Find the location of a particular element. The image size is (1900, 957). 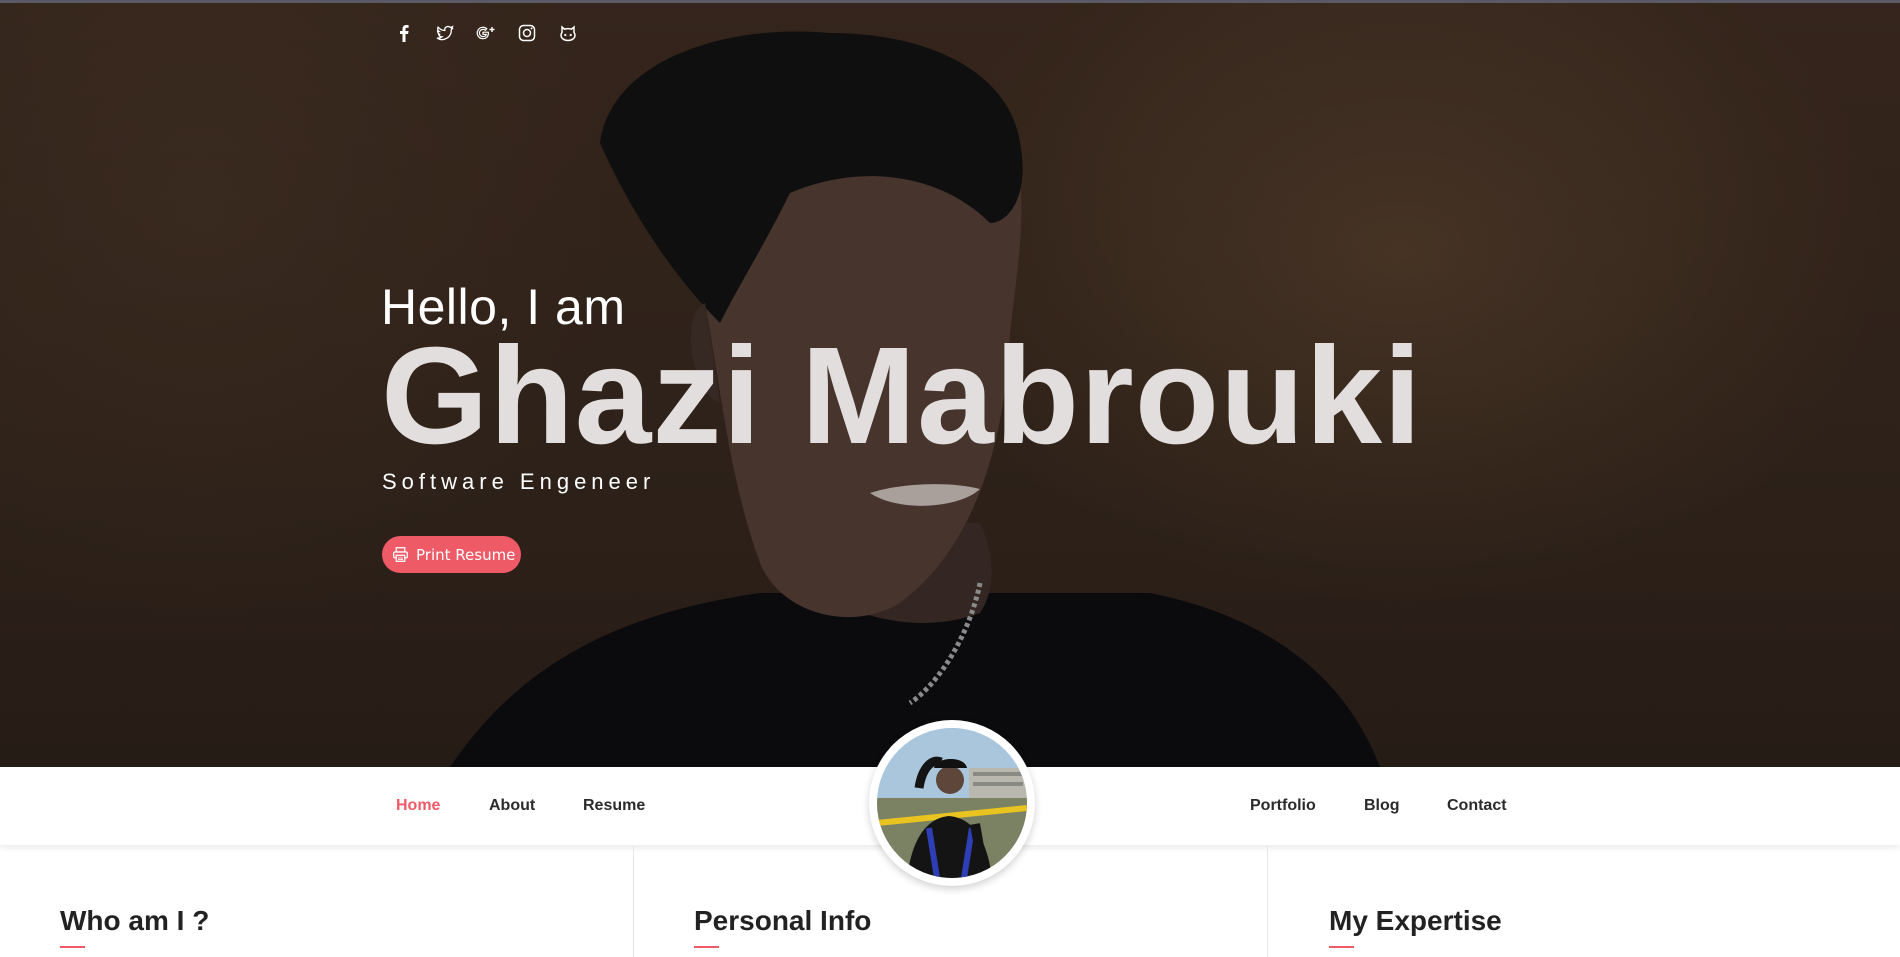

profile-avatar is located at coordinates (952, 803).